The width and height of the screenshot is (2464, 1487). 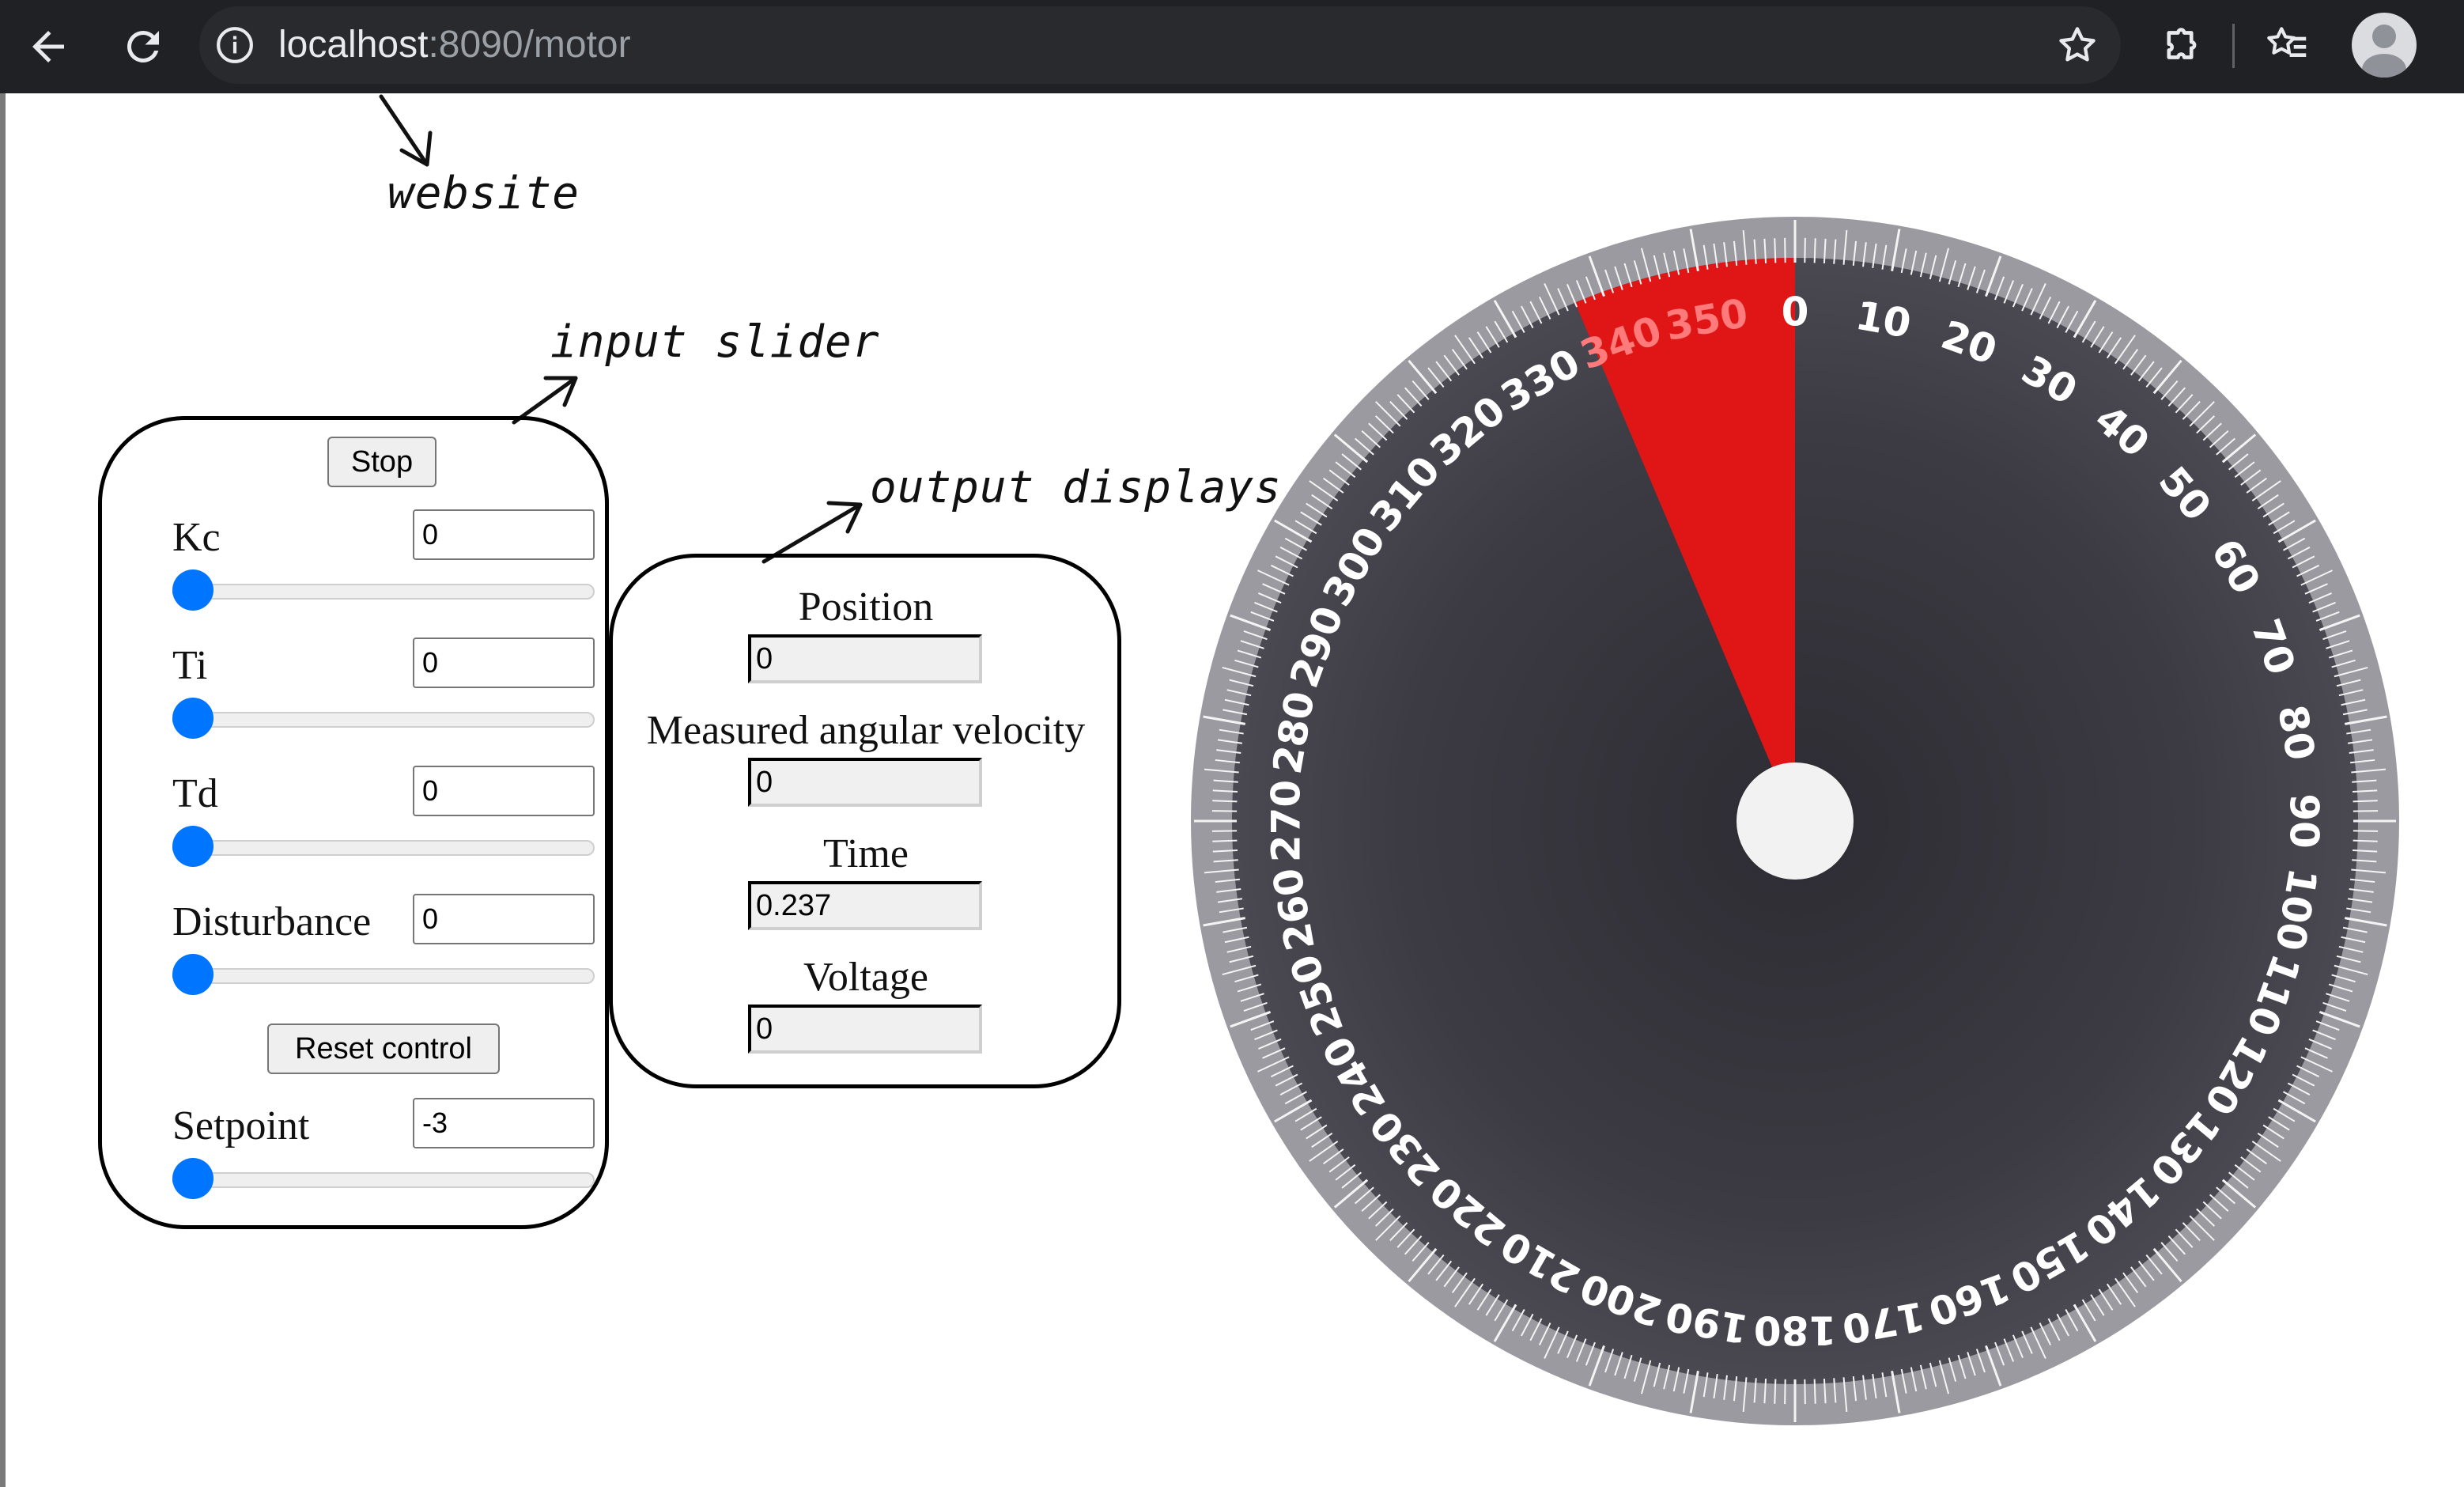 What do you see at coordinates (865, 658) in the screenshot?
I see `position-display: 0` at bounding box center [865, 658].